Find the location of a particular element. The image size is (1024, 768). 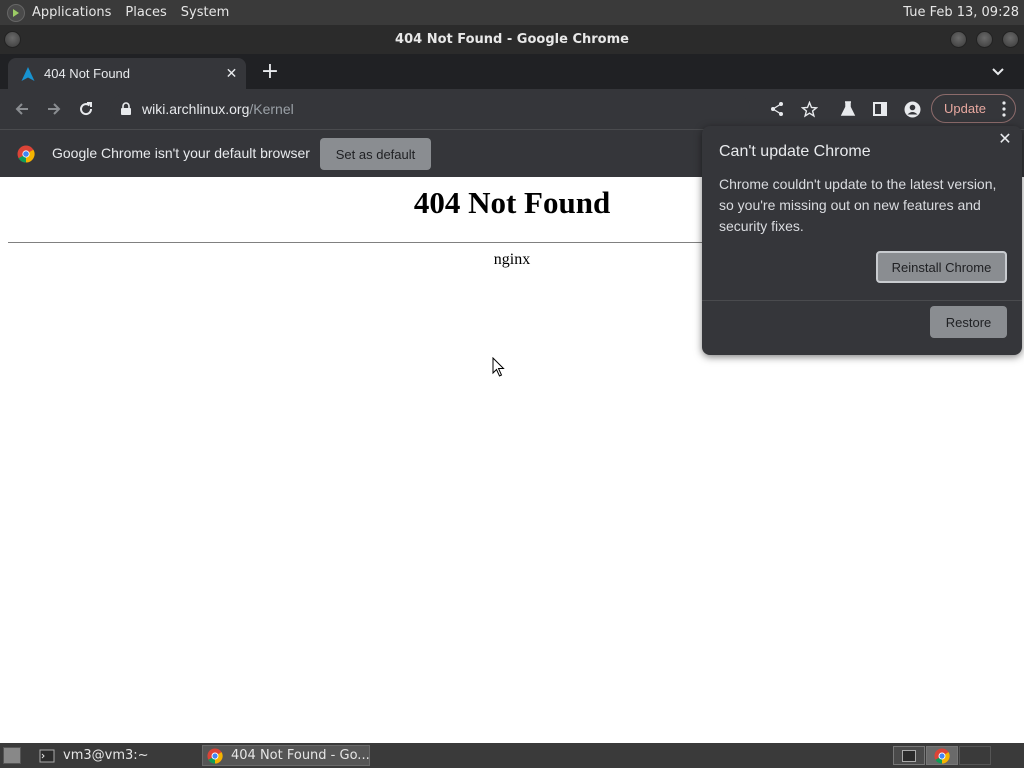

arrow-left-icon is located at coordinates (21, 109).